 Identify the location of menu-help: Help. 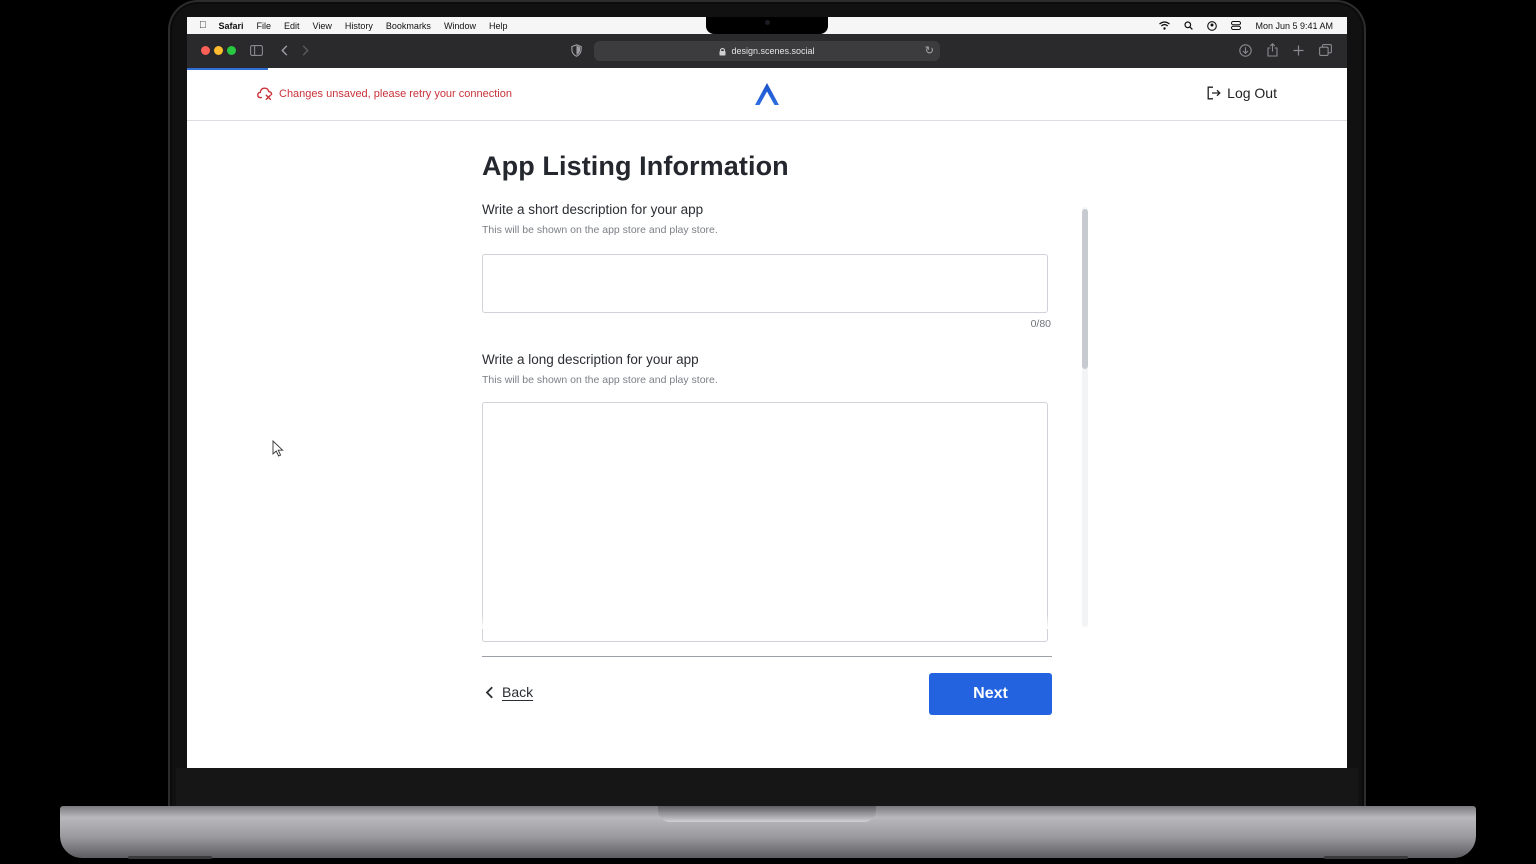
(498, 26).